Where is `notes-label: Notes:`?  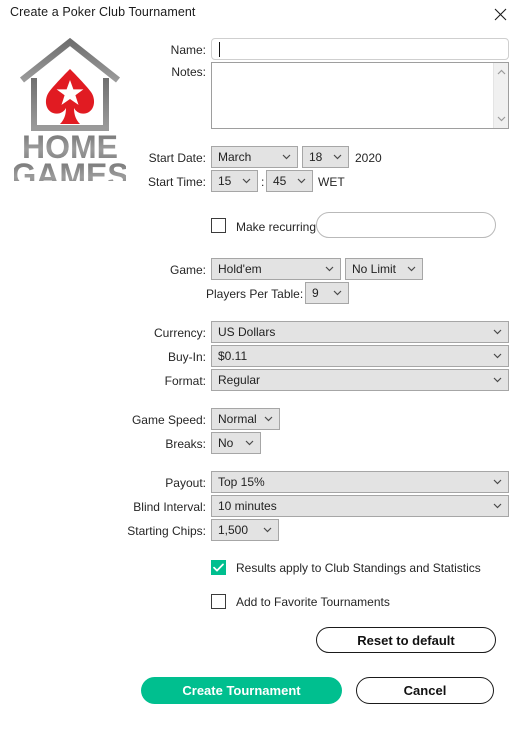 notes-label: Notes: is located at coordinates (188, 72).